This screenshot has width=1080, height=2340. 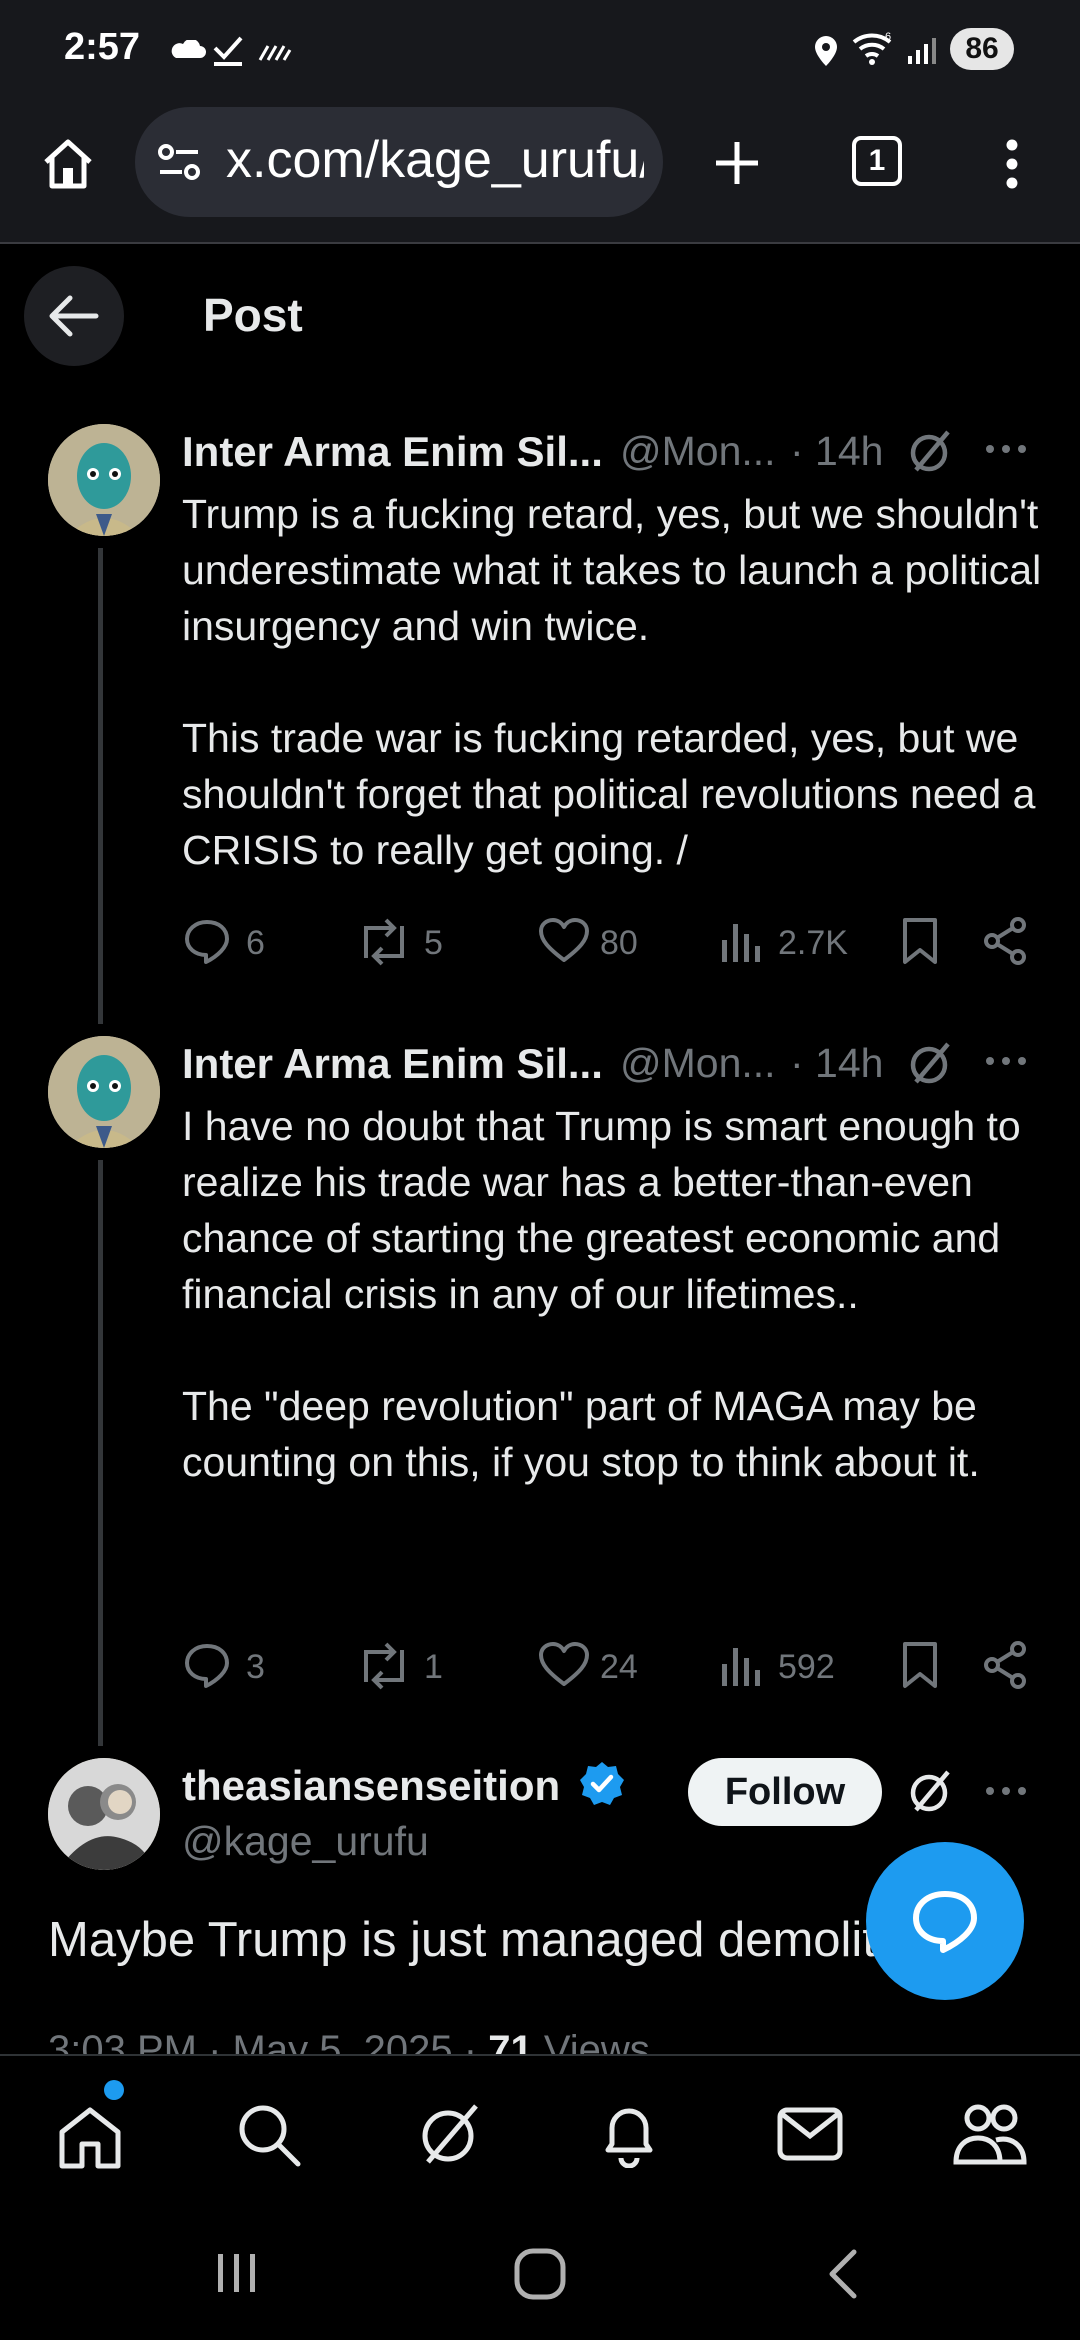 What do you see at coordinates (269, 2135) in the screenshot?
I see `nav-search-icon` at bounding box center [269, 2135].